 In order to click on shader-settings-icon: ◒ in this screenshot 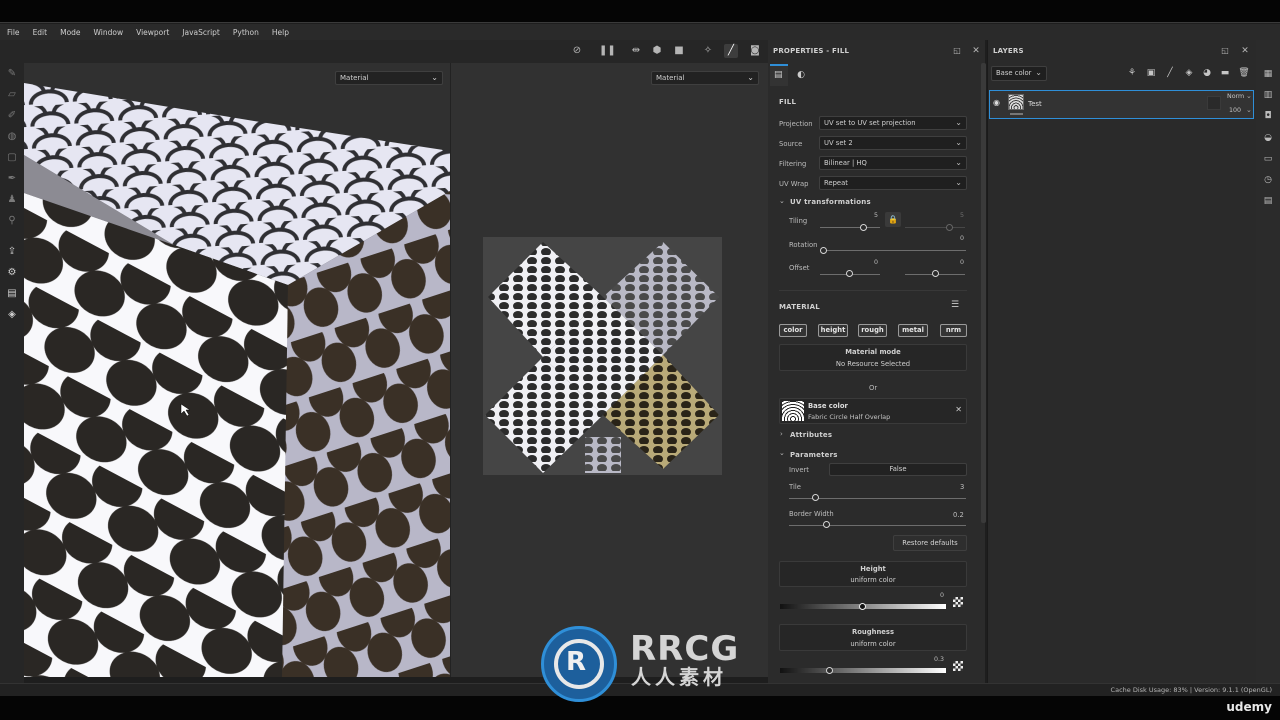, I will do `click(1268, 138)`.